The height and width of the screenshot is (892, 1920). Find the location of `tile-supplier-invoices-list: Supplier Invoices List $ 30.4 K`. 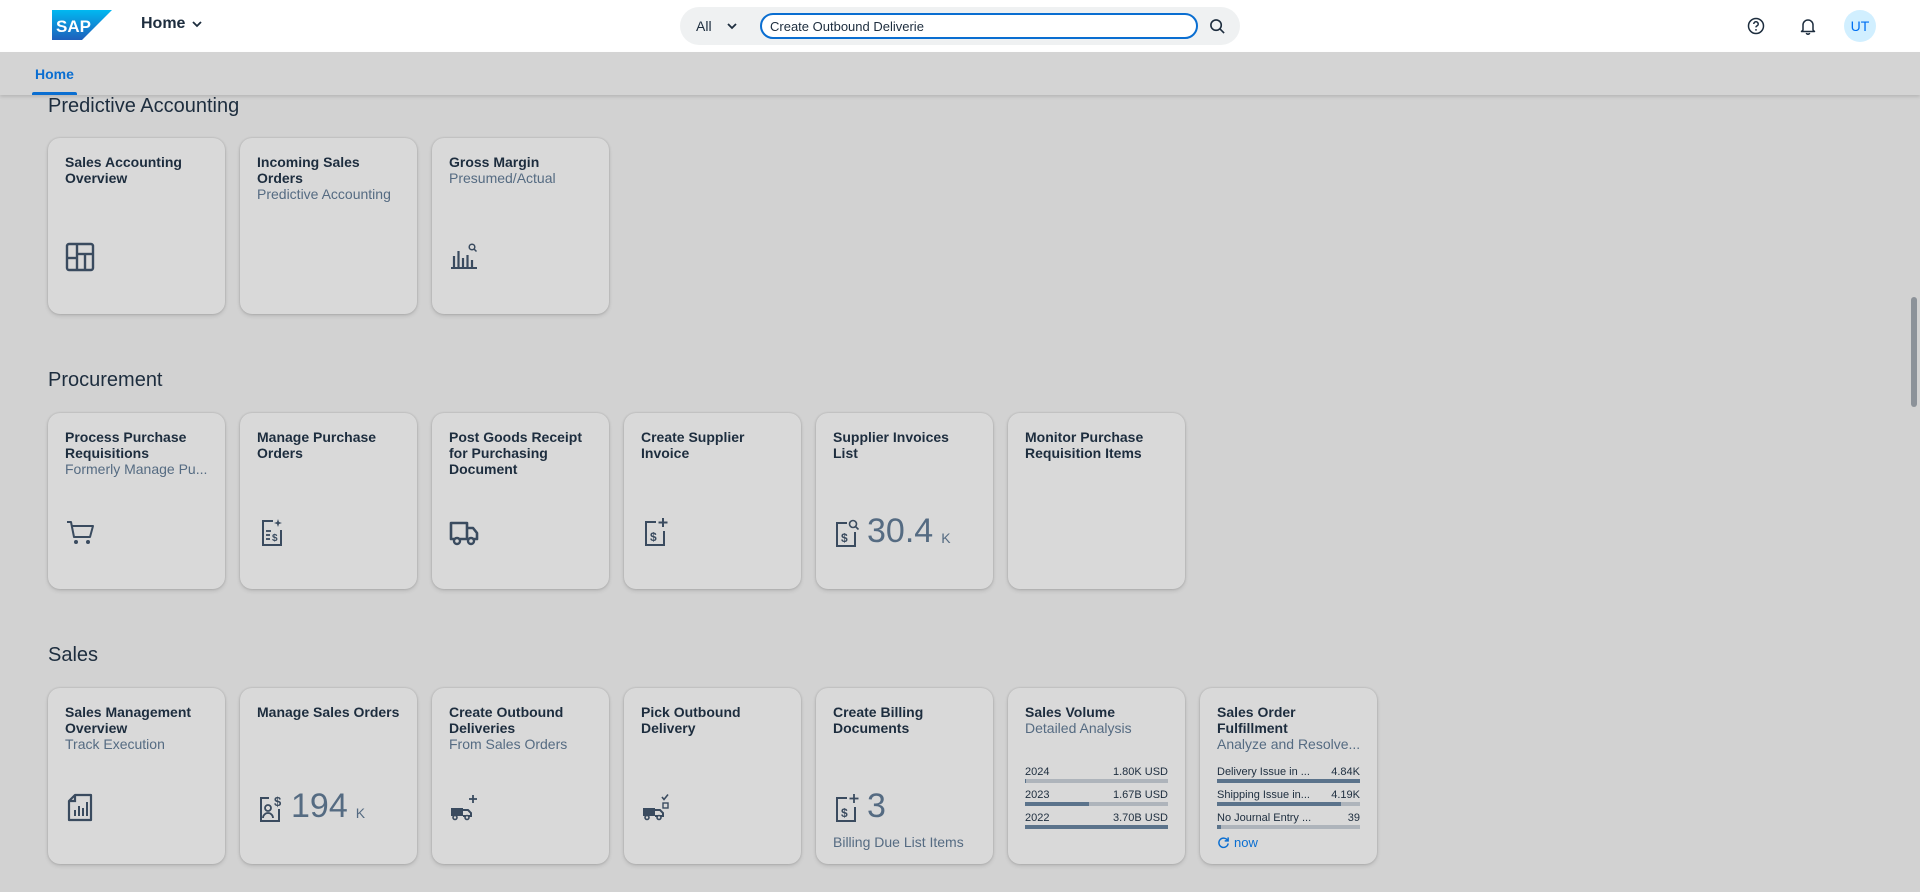

tile-supplier-invoices-list: Supplier Invoices List $ 30.4 K is located at coordinates (904, 501).